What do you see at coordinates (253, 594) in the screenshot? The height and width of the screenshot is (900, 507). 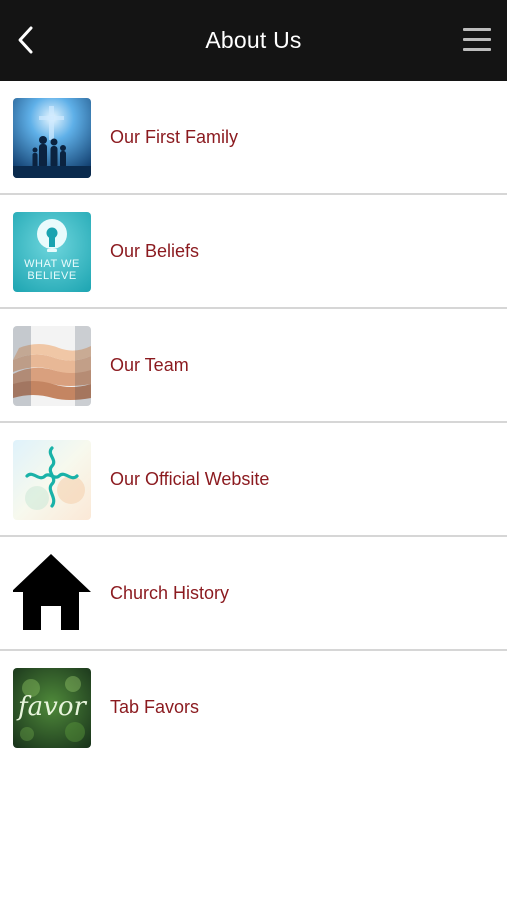 I see `list-item-church-history: Church History` at bounding box center [253, 594].